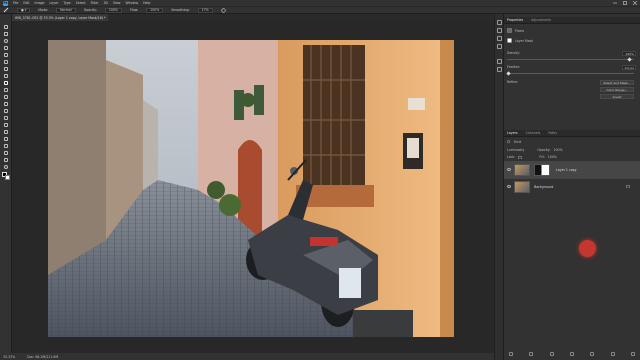  What do you see at coordinates (625, 3) in the screenshot?
I see `maximize-icon` at bounding box center [625, 3].